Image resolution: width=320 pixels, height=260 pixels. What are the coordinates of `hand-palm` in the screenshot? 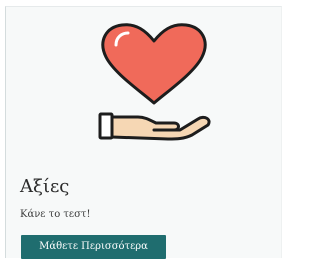 It's located at (160, 128).